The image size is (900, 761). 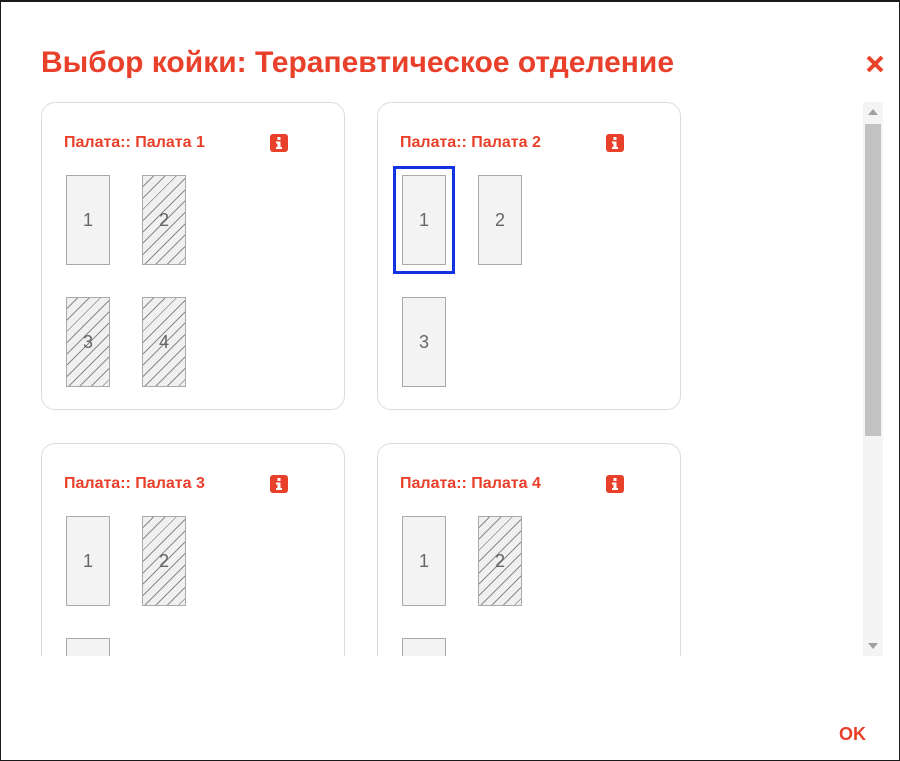 I want to click on bed-free: 3, so click(x=424, y=342).